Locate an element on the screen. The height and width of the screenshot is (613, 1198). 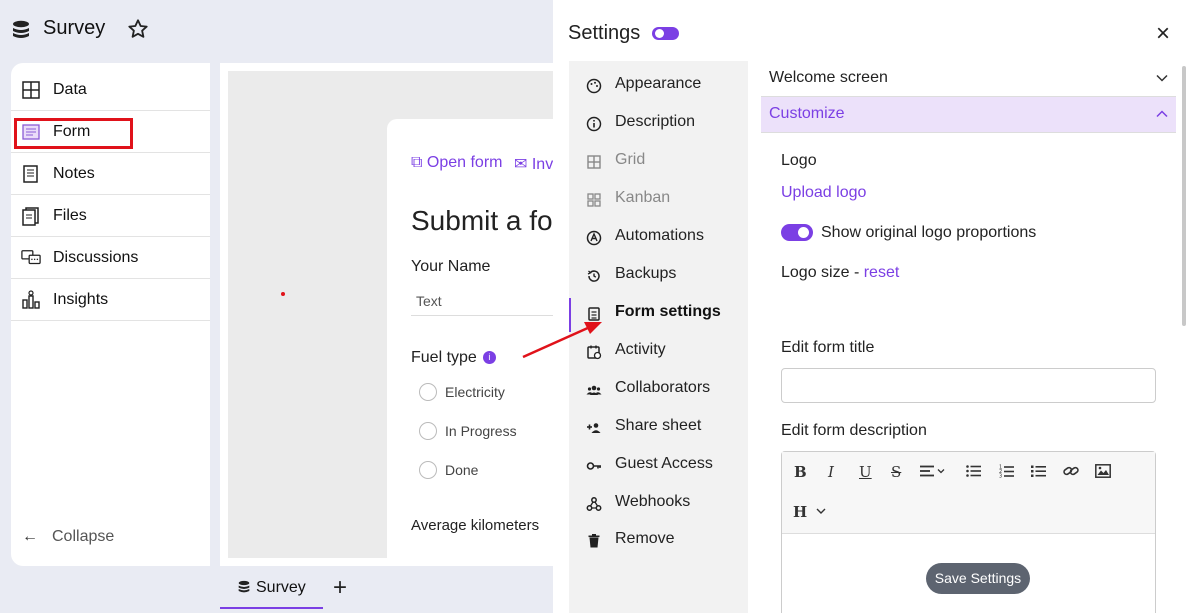
menu-item-backups: Backups is located at coordinates (658, 277).